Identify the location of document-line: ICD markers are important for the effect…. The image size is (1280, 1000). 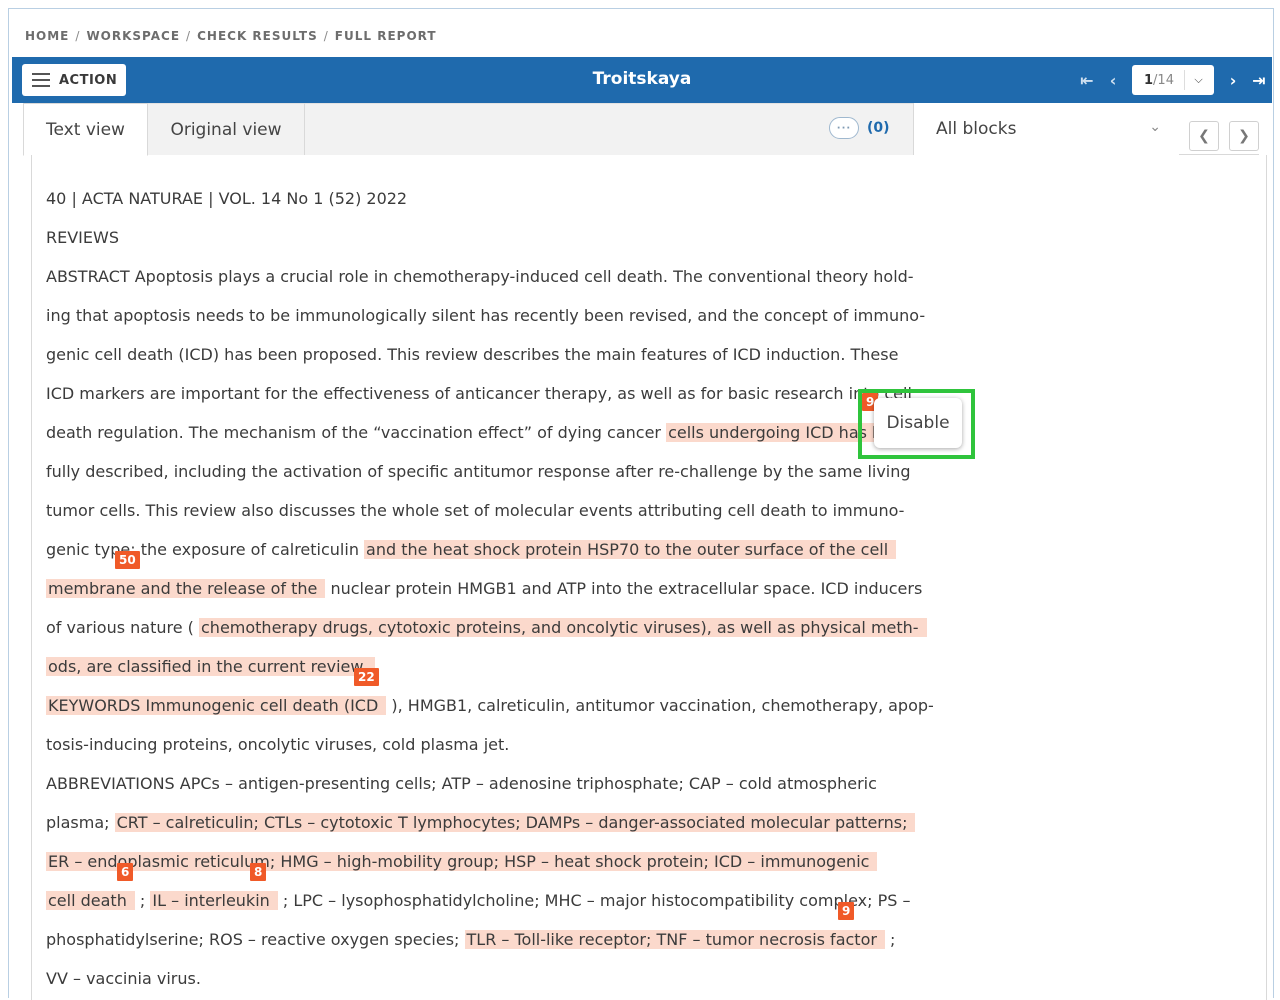
(479, 394).